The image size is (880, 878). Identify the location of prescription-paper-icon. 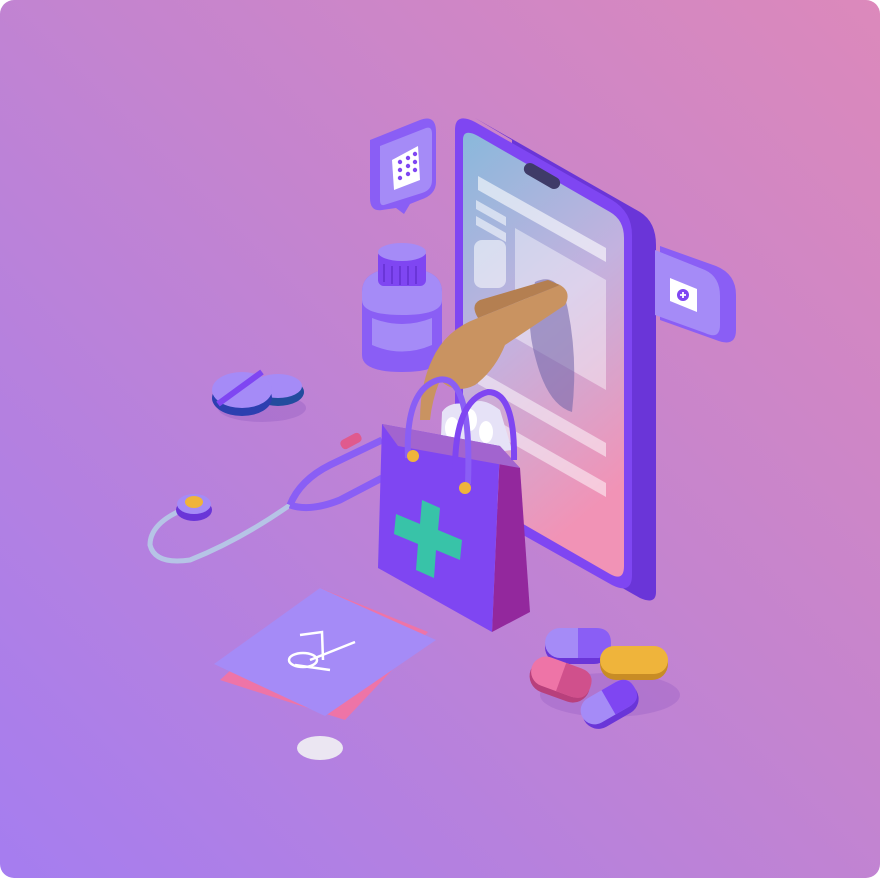
(325, 654).